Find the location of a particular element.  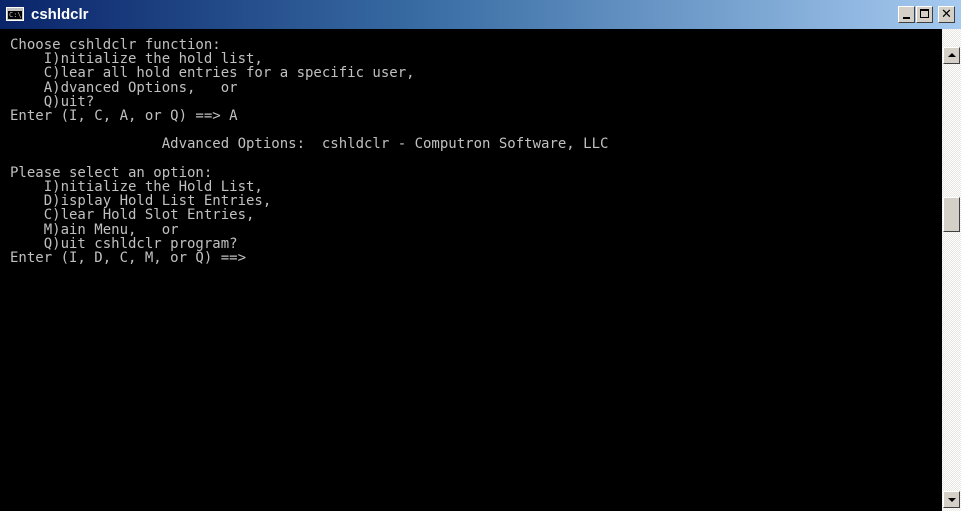

title-bar: C:\ cshldclr ✕ is located at coordinates (480, 14).